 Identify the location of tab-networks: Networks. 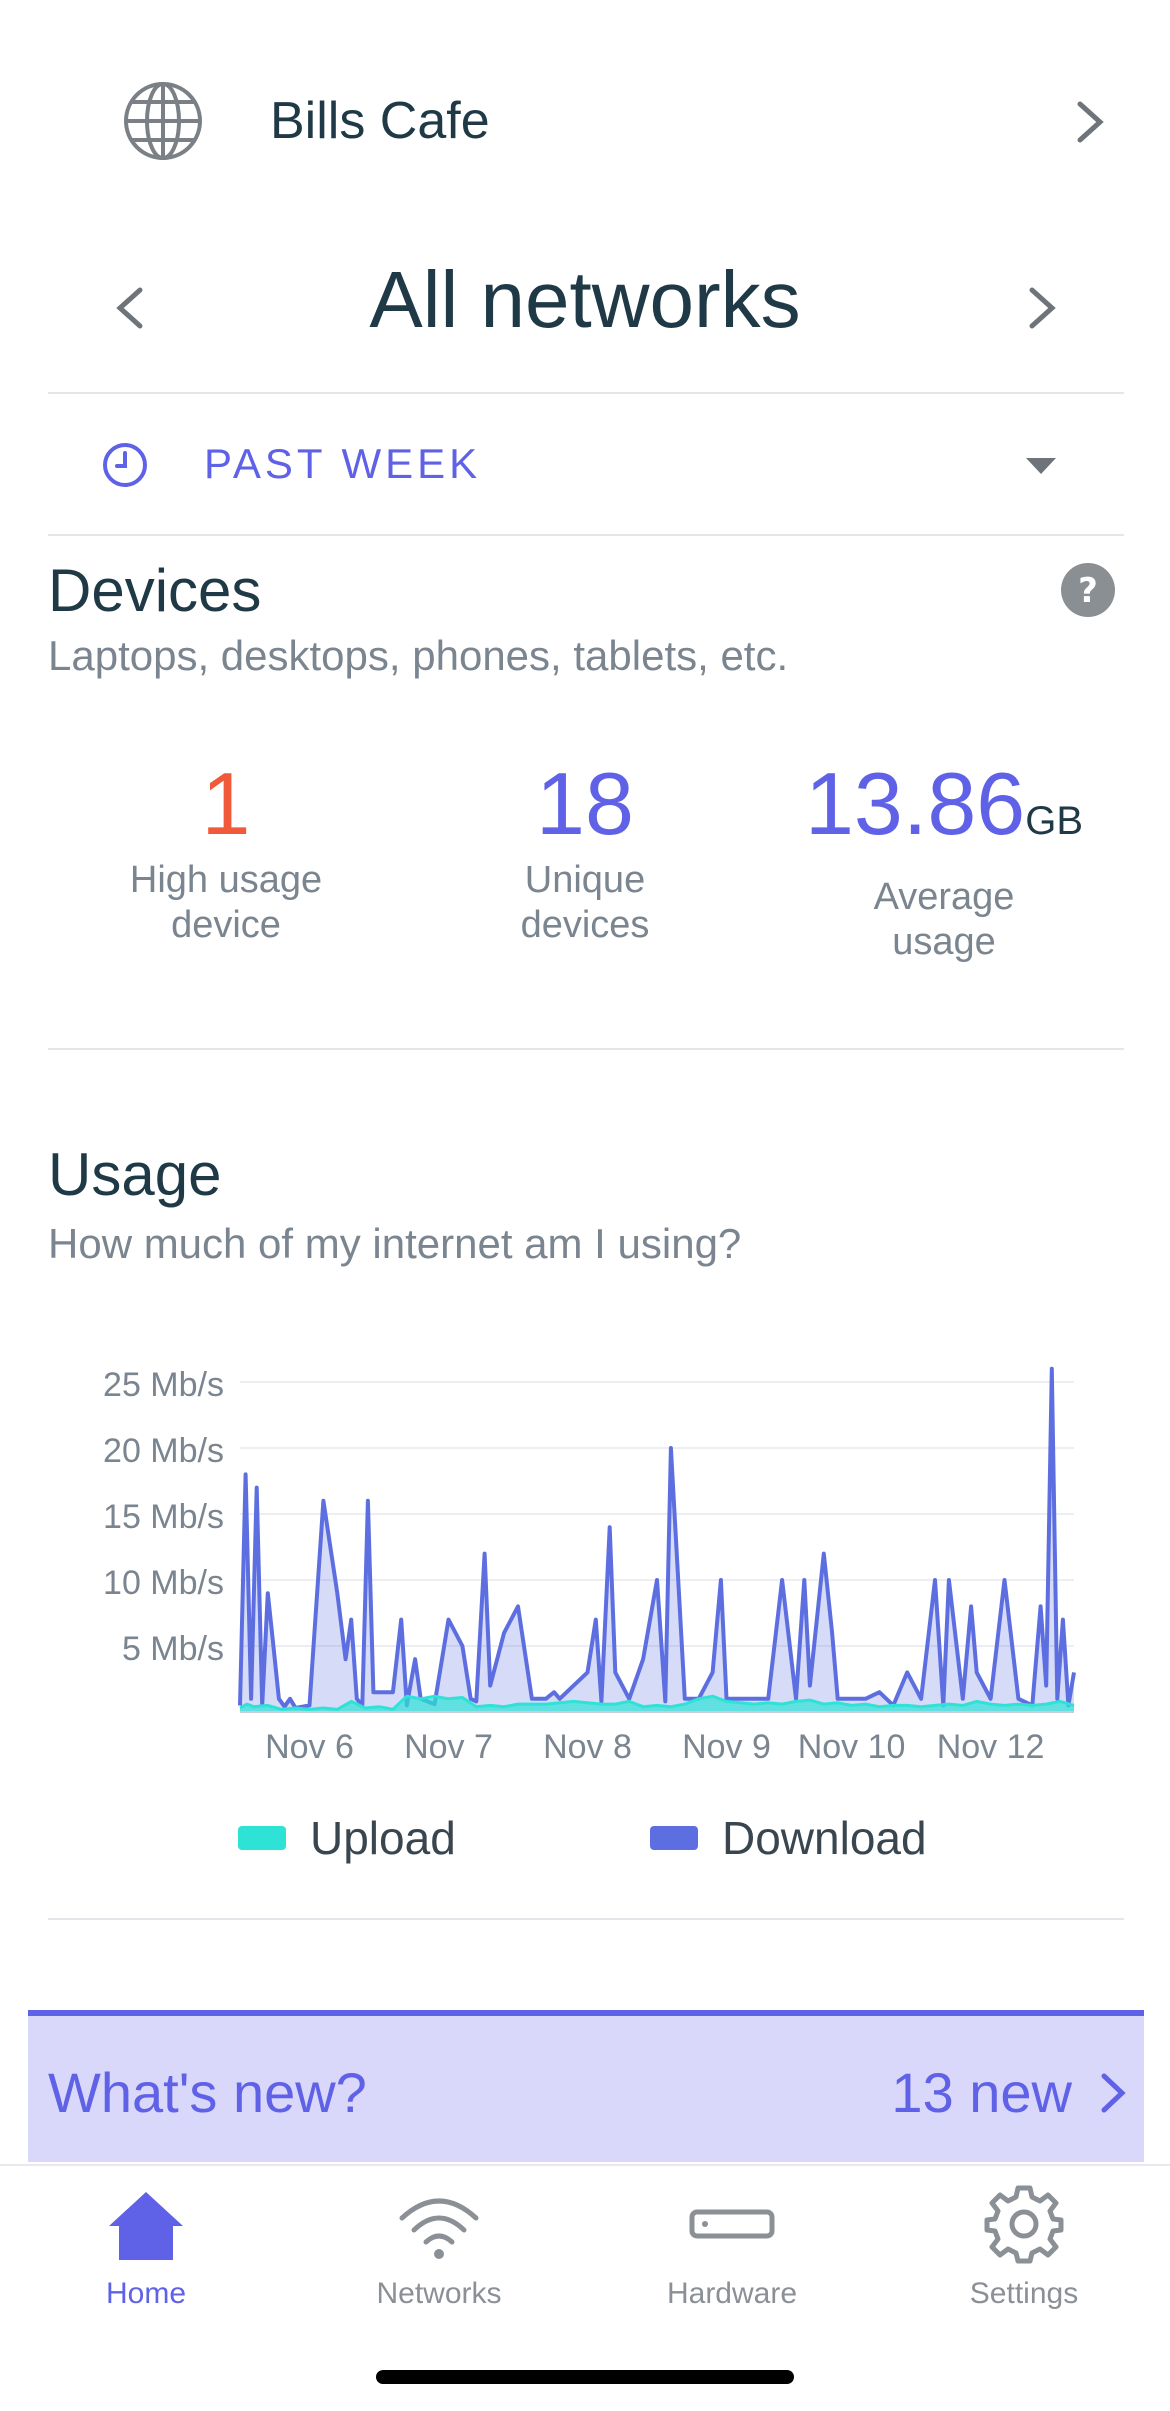
(439, 2254).